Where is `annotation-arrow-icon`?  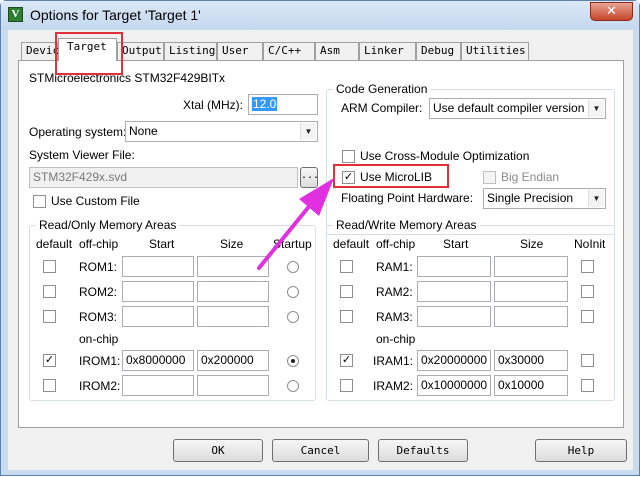 annotation-arrow-icon is located at coordinates (295, 224).